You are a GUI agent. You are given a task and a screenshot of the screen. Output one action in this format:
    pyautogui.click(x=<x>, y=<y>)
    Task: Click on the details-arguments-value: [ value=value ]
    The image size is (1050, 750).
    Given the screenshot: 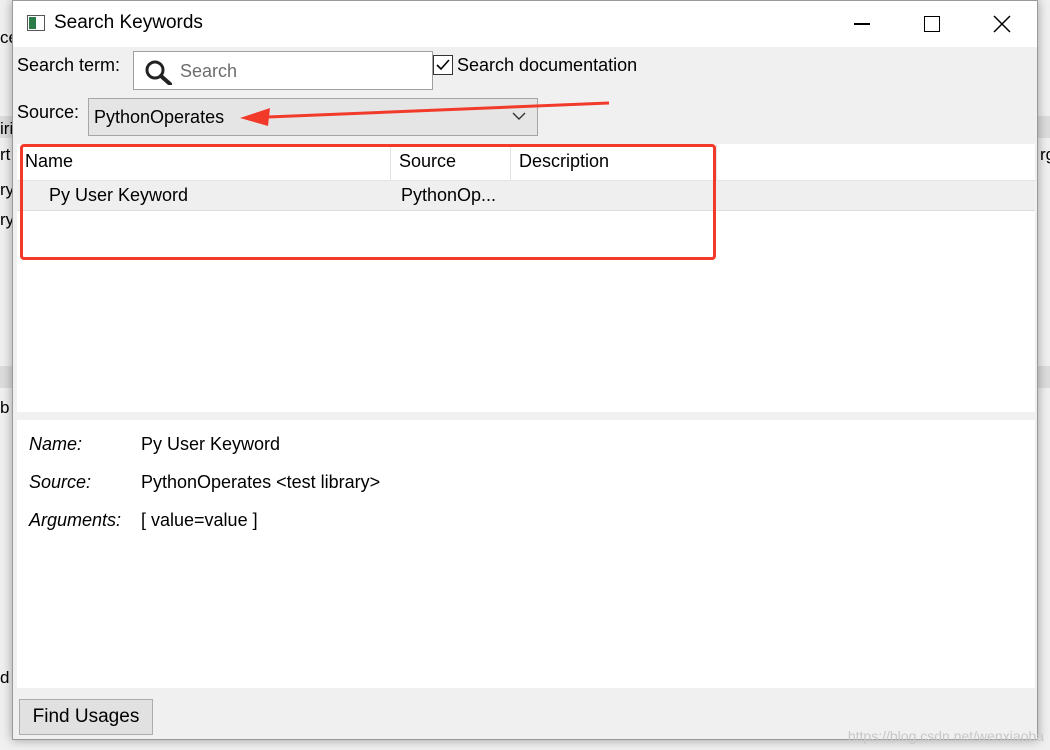 What is the action you would take?
    pyautogui.click(x=199, y=520)
    